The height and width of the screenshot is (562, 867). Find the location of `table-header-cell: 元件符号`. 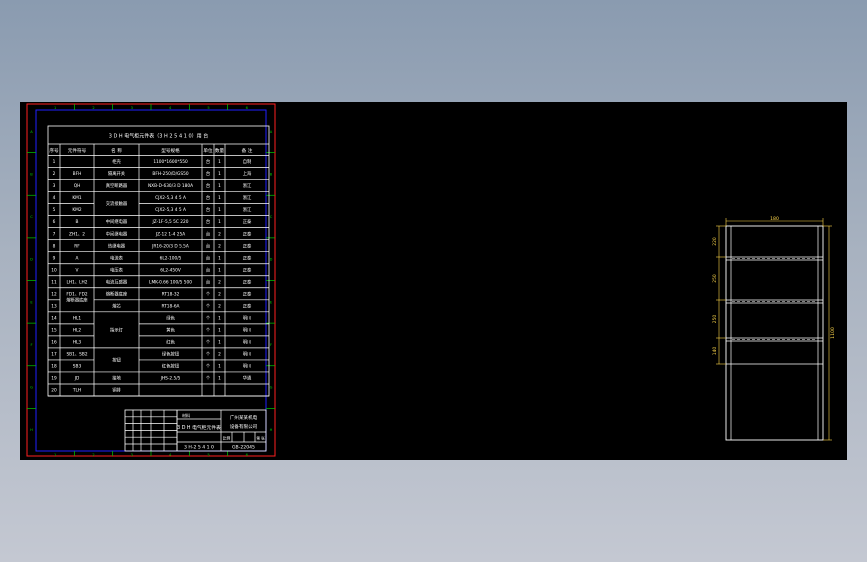

table-header-cell: 元件符号 is located at coordinates (77, 150).